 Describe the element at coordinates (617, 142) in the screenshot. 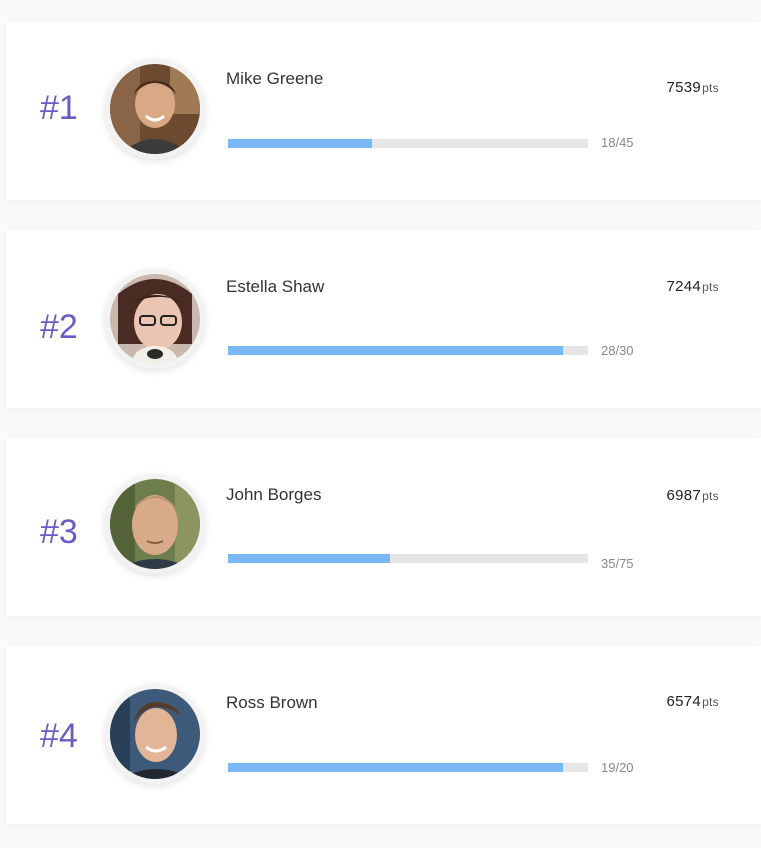

I see `progress-count: 18/45` at that location.